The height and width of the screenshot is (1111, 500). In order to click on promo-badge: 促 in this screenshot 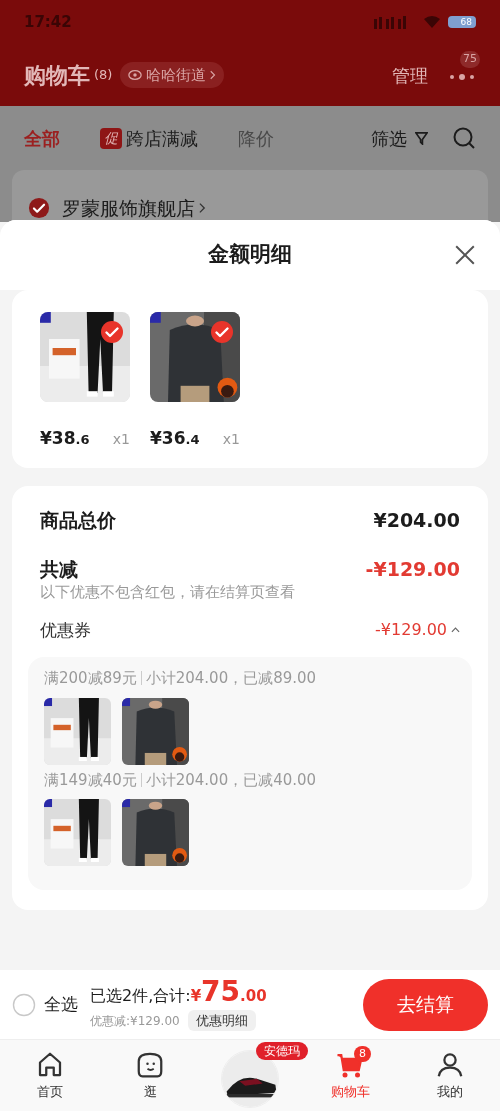, I will do `click(111, 138)`.